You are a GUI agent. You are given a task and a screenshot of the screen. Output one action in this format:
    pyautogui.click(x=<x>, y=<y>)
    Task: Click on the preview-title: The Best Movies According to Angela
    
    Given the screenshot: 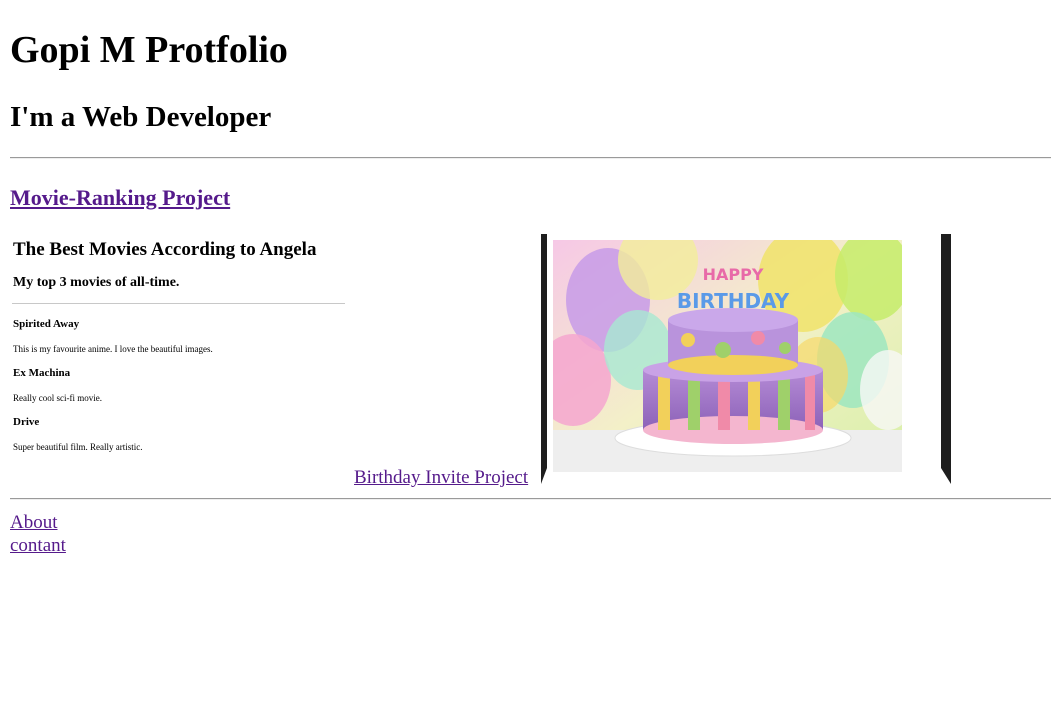 What is the action you would take?
    pyautogui.click(x=165, y=249)
    